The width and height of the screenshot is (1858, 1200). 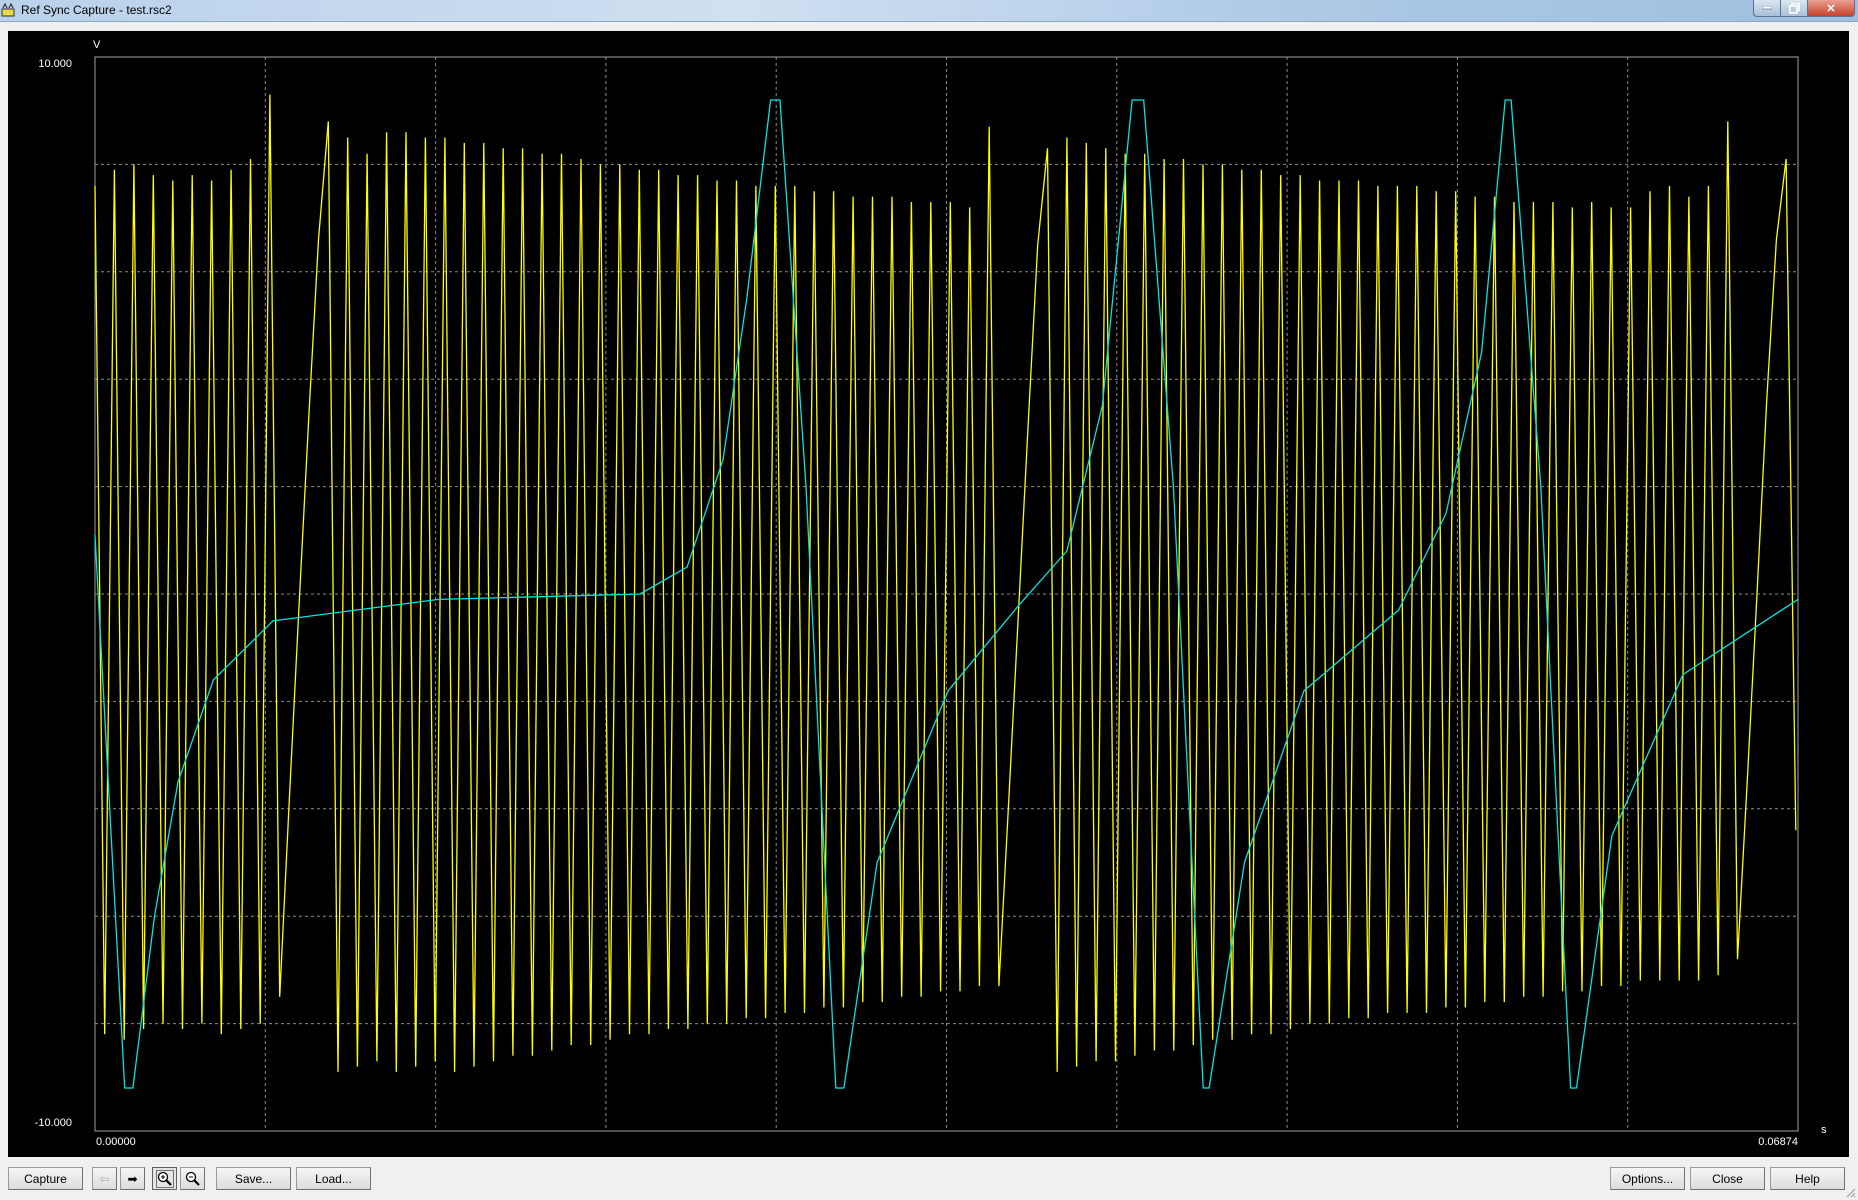 I want to click on back-button: ⇦, so click(x=104, y=1178).